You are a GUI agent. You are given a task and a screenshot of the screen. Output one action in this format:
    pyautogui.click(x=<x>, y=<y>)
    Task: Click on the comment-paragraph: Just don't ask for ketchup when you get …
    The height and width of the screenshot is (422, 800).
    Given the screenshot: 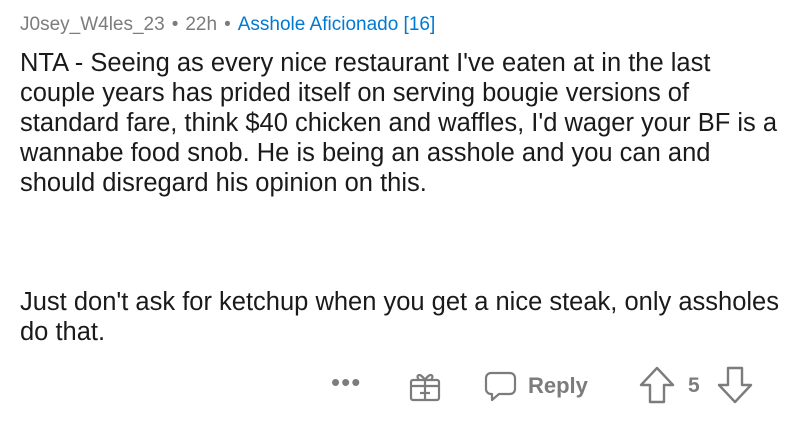 What is the action you would take?
    pyautogui.click(x=399, y=317)
    